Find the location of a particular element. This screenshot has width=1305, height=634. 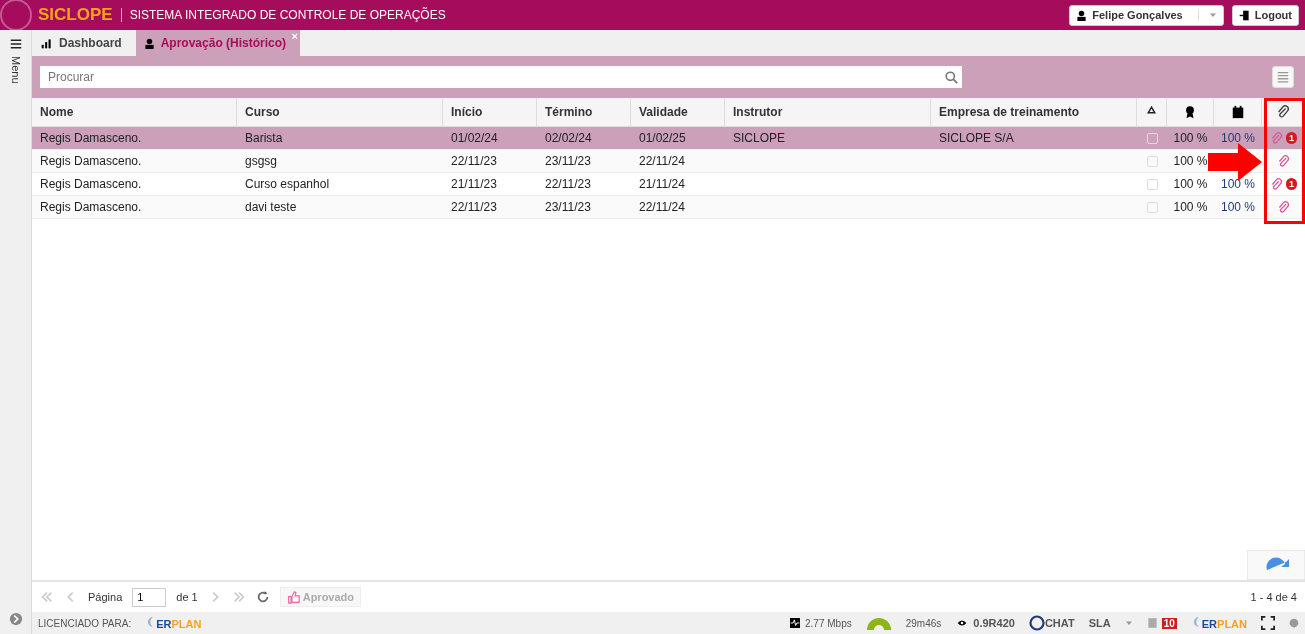

table-cell: SICLOPE S/A is located at coordinates (976, 138).